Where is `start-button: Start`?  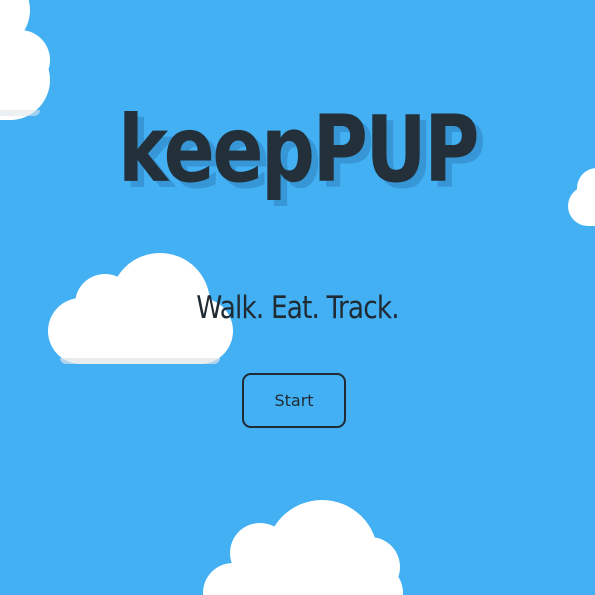 start-button: Start is located at coordinates (294, 400).